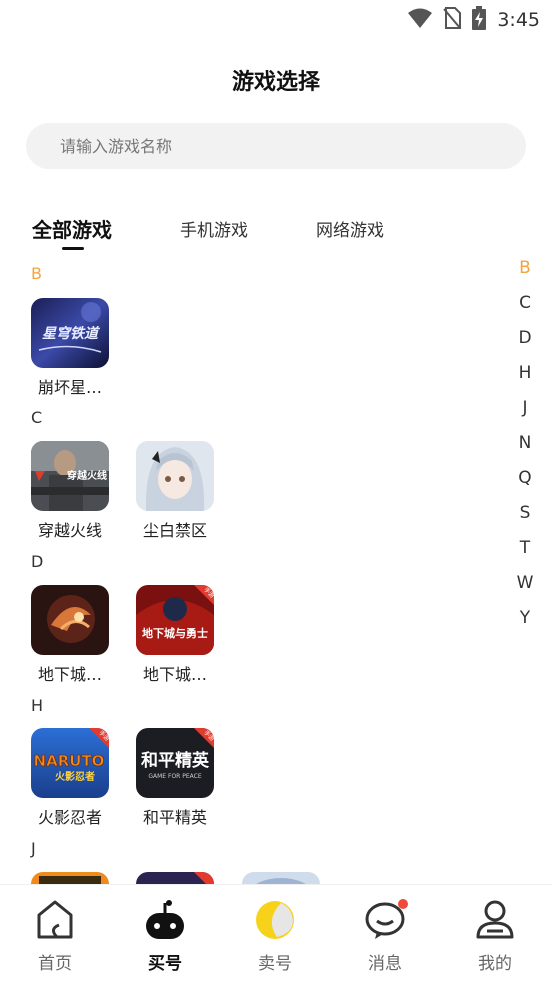 The width and height of the screenshot is (552, 983). I want to click on nav-item-home: 首页, so click(55, 939).